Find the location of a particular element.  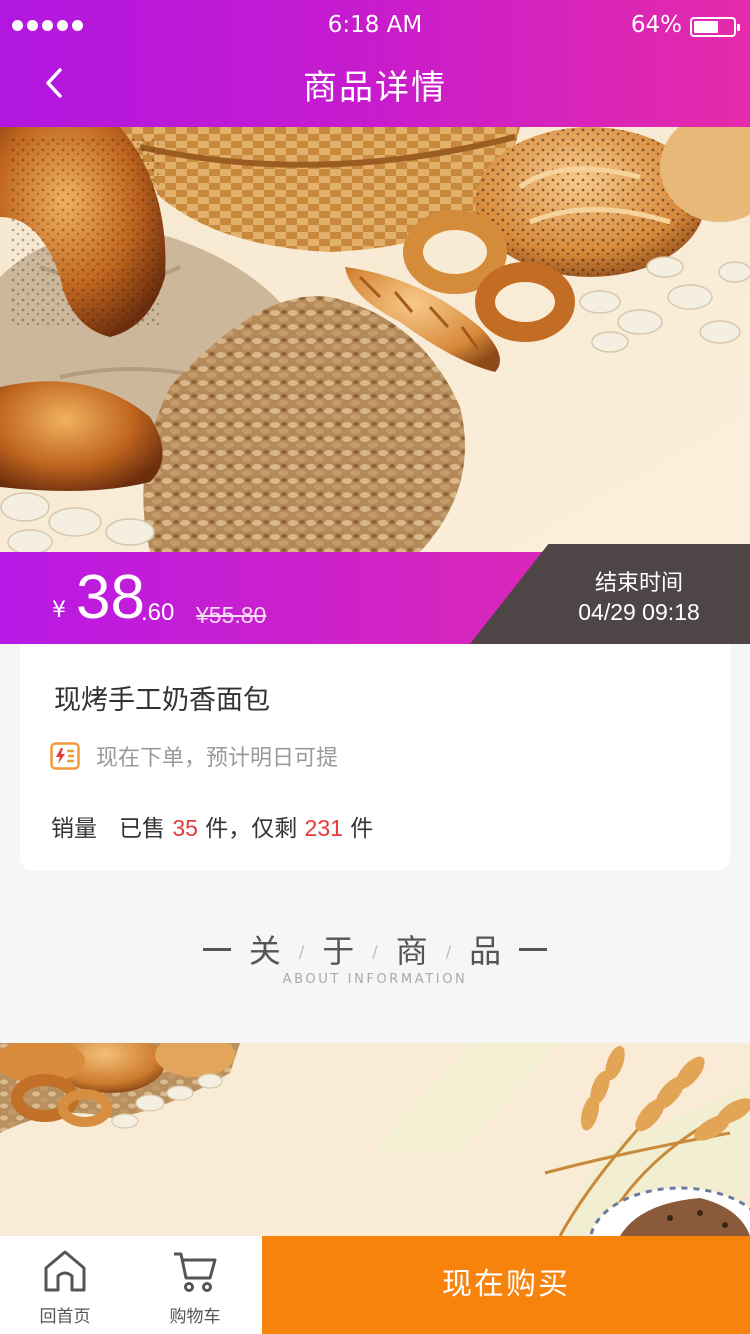

header: 6:18 AM 64% 商品详情 is located at coordinates (375, 63).